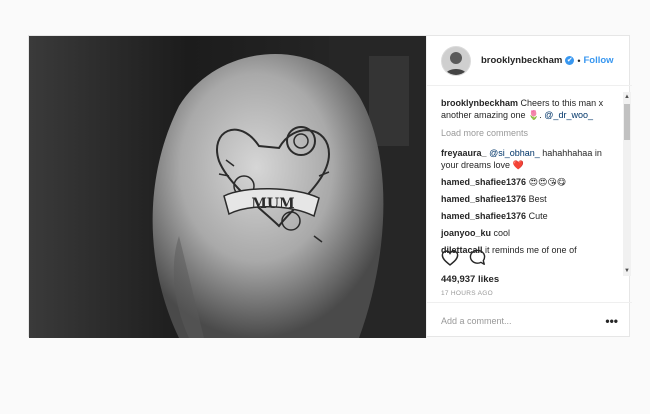 This screenshot has width=650, height=414. What do you see at coordinates (537, 199) in the screenshot?
I see `comment-text: Best` at bounding box center [537, 199].